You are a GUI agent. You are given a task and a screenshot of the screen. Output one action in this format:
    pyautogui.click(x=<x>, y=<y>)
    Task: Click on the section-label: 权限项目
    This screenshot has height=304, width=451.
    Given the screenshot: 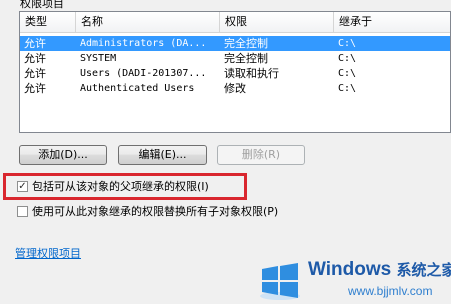 What is the action you would take?
    pyautogui.click(x=42, y=5)
    